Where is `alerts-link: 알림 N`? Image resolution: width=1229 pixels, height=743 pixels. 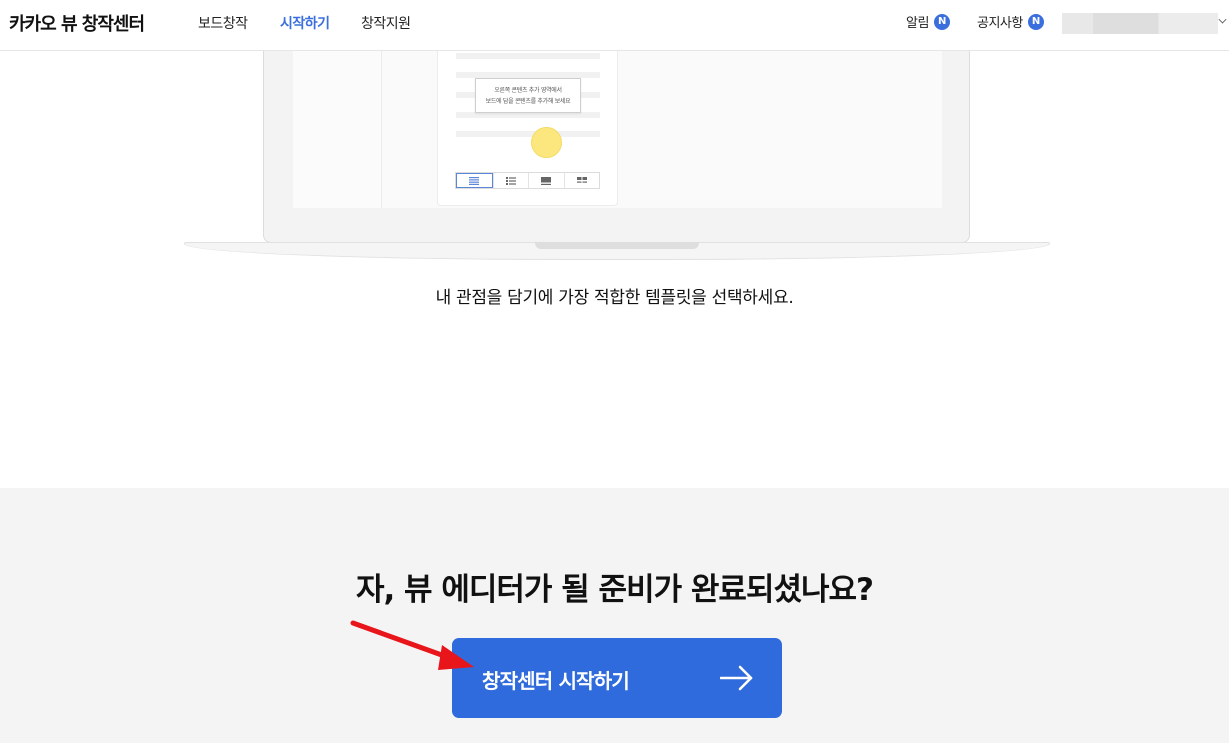
alerts-link: 알림 N is located at coordinates (928, 21).